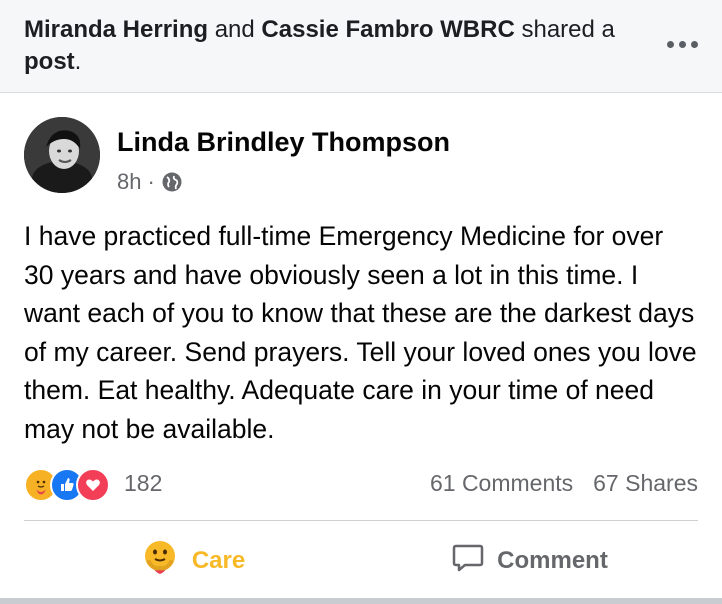  I want to click on more-options-button, so click(682, 44).